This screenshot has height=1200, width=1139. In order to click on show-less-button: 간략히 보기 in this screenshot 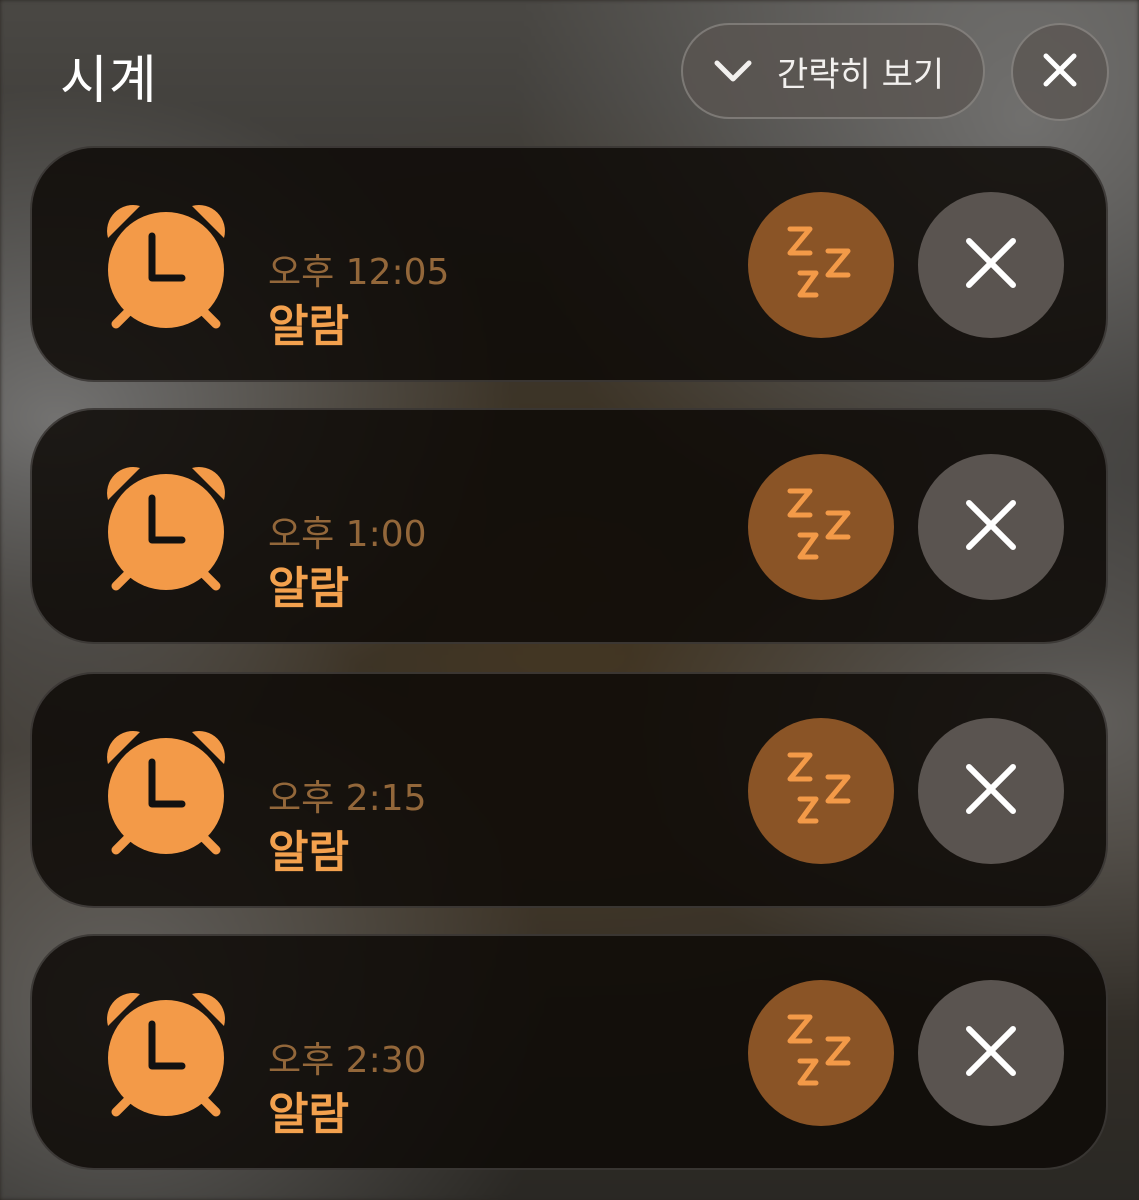, I will do `click(833, 71)`.